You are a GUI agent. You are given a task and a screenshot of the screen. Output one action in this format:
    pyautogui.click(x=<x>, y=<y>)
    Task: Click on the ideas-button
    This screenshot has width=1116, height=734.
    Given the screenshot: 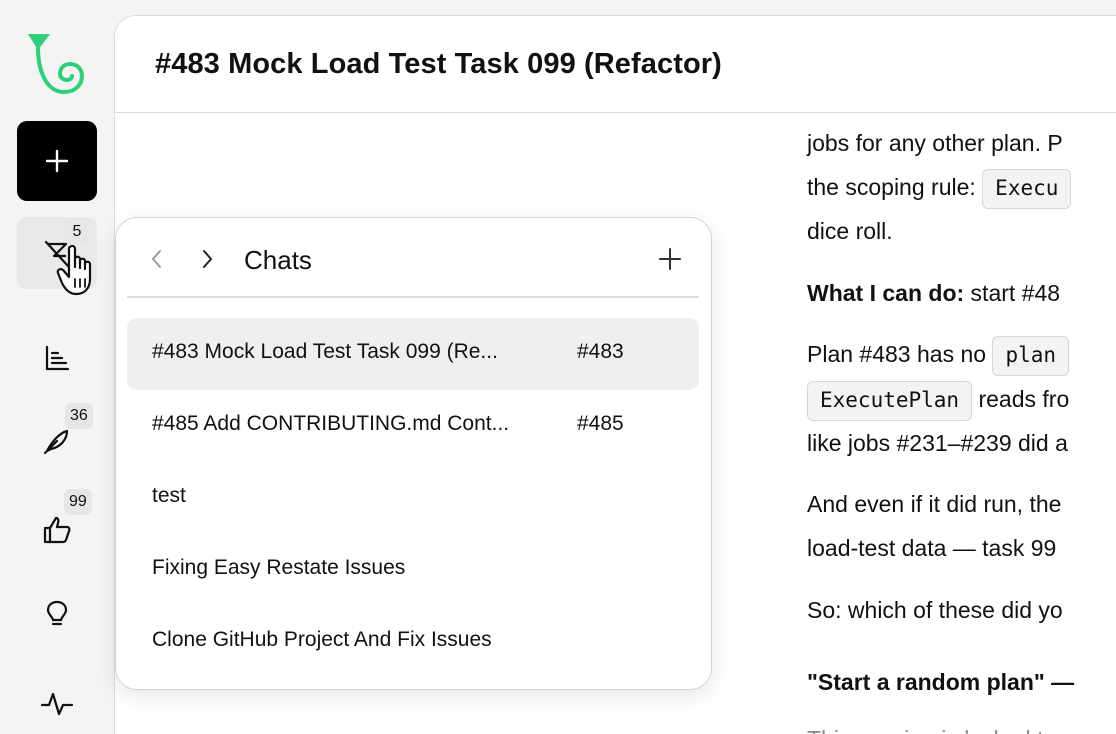 What is the action you would take?
    pyautogui.click(x=57, y=614)
    